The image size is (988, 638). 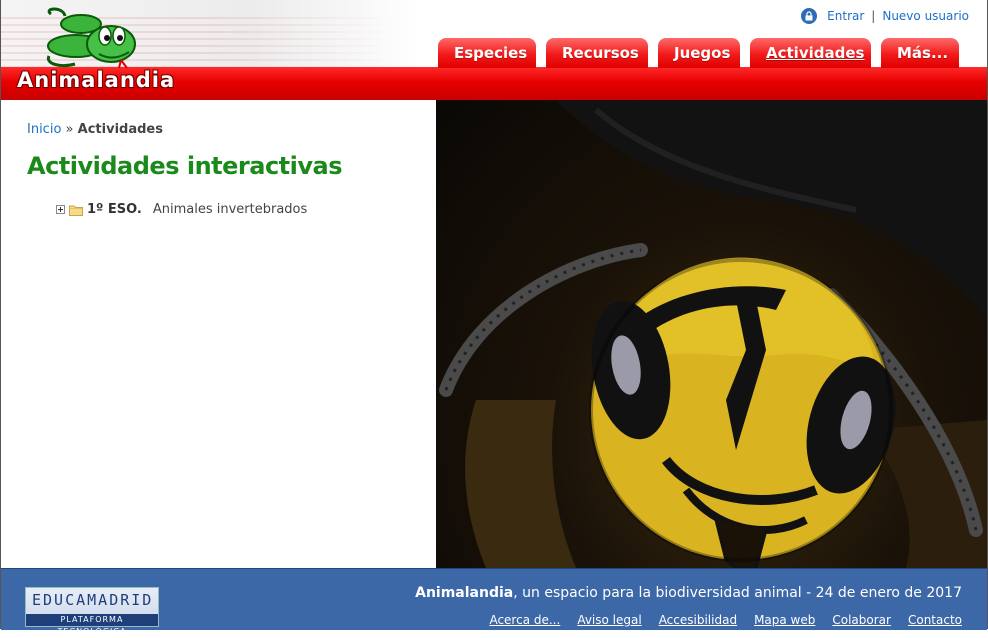 I want to click on expand-icon, so click(x=60, y=209).